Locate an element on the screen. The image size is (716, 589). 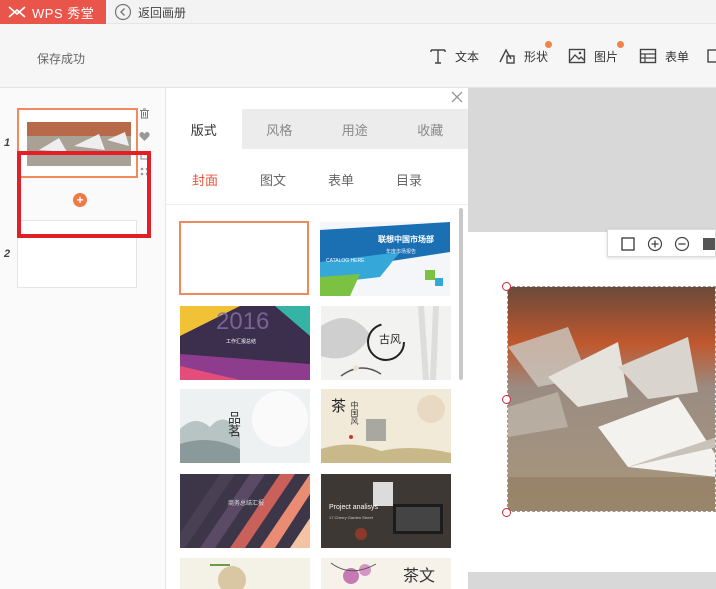
image-toolbar is located at coordinates (661, 243).